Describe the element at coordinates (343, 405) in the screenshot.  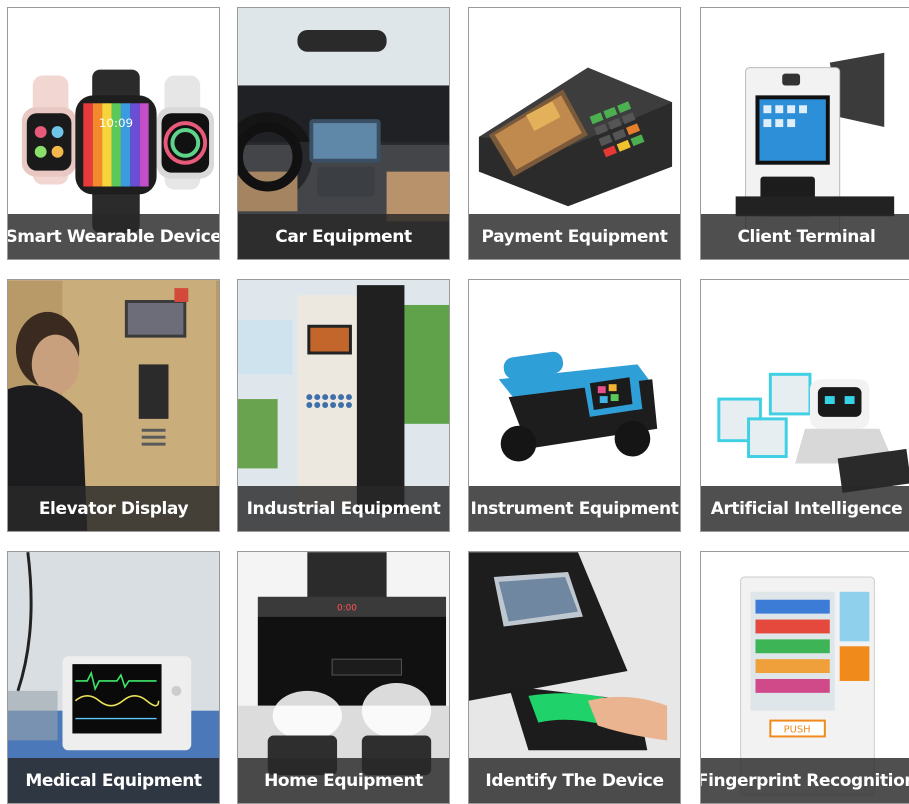
I see `tile-industrial-equipment: Industrial Equipment` at that location.